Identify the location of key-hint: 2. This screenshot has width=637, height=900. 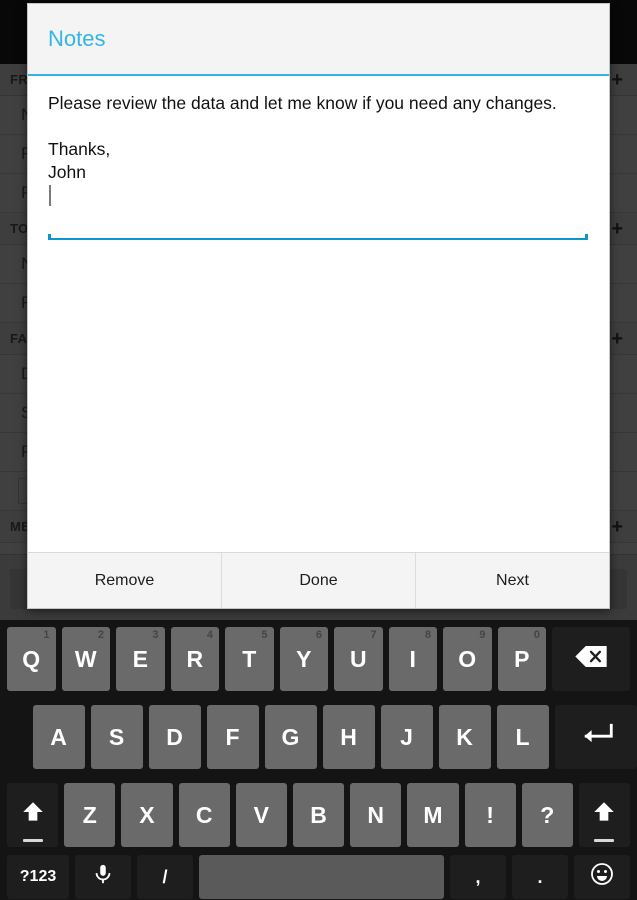
(100, 635).